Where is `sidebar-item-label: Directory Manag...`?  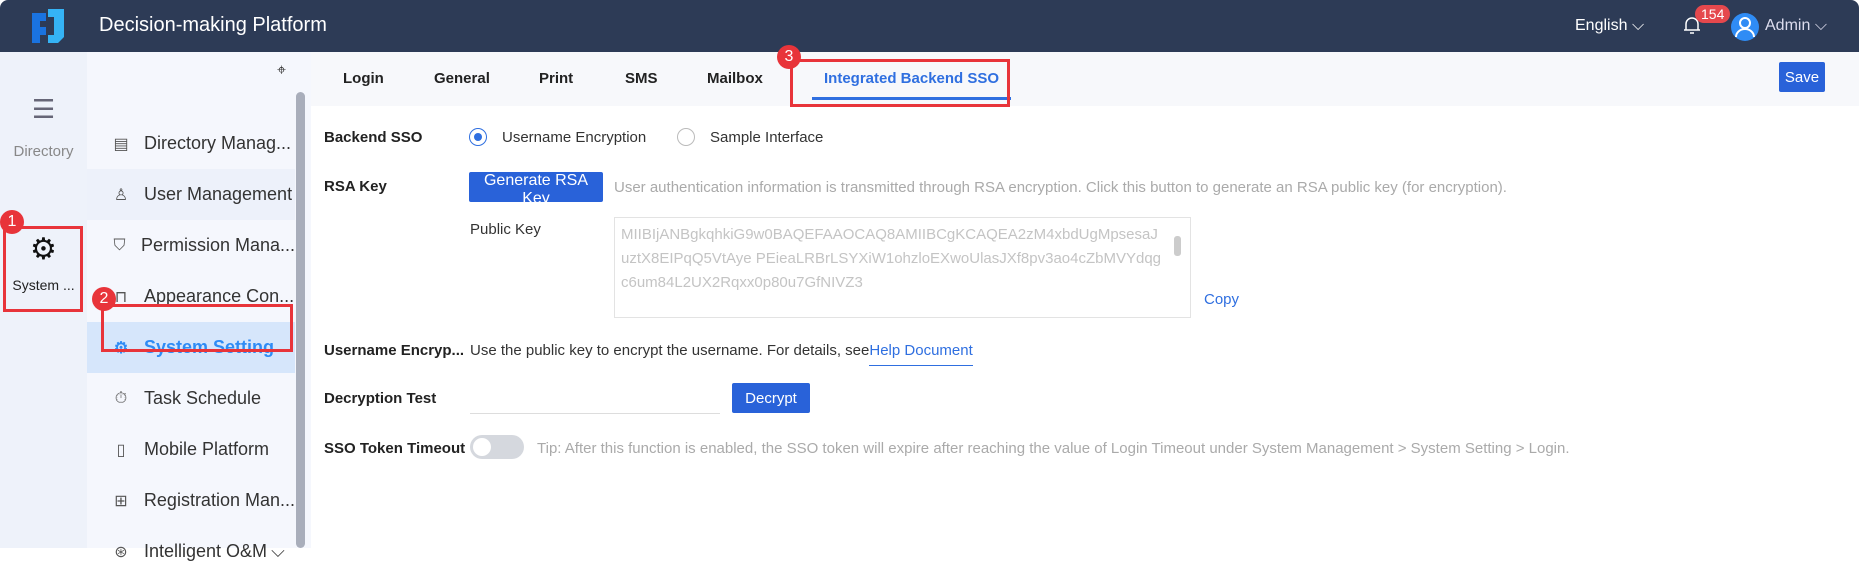
sidebar-item-label: Directory Manag... is located at coordinates (218, 143).